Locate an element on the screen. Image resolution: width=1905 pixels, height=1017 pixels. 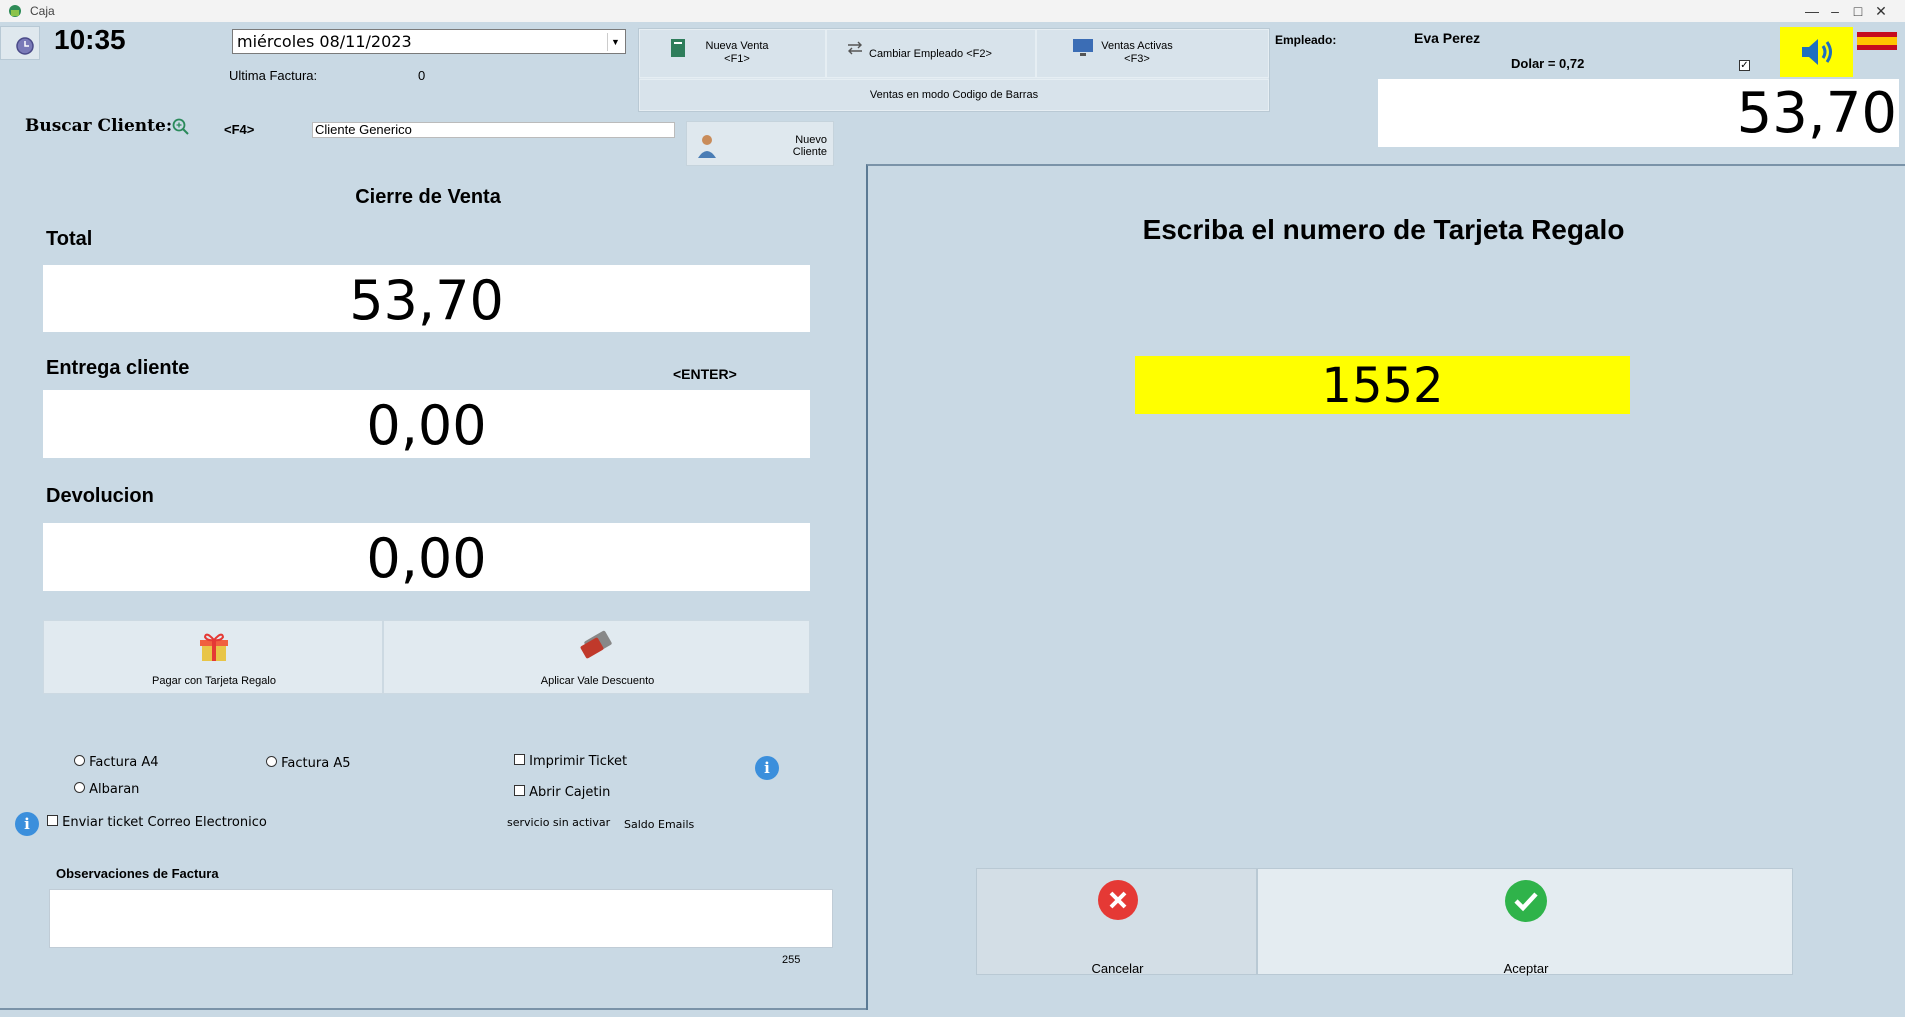
left-panel-border is located at coordinates (433, 1009).